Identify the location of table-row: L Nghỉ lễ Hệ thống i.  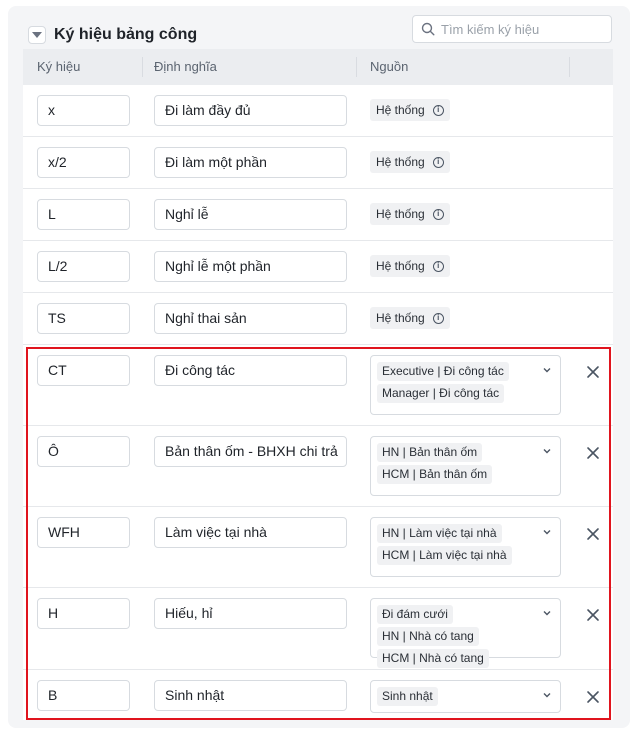
(318, 215).